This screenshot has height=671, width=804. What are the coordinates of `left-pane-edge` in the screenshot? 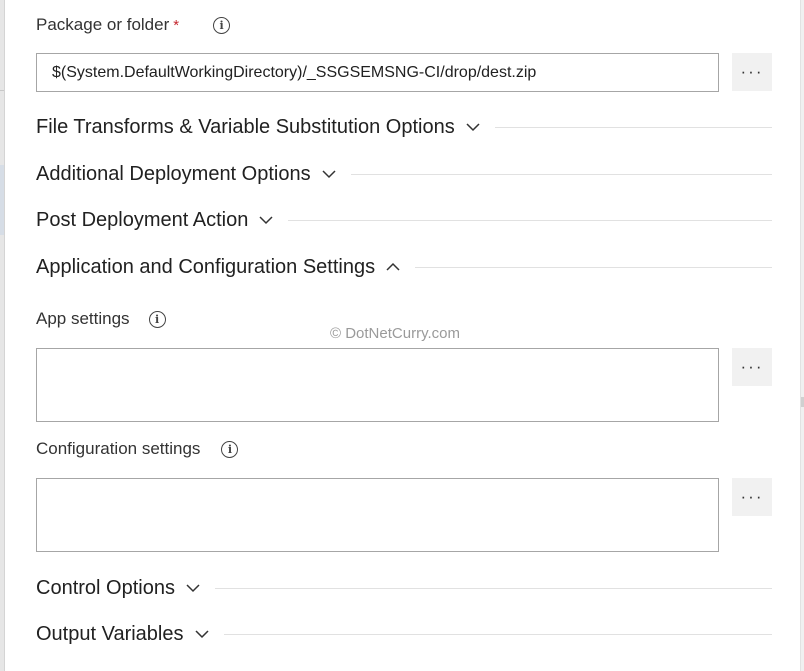 It's located at (2, 335).